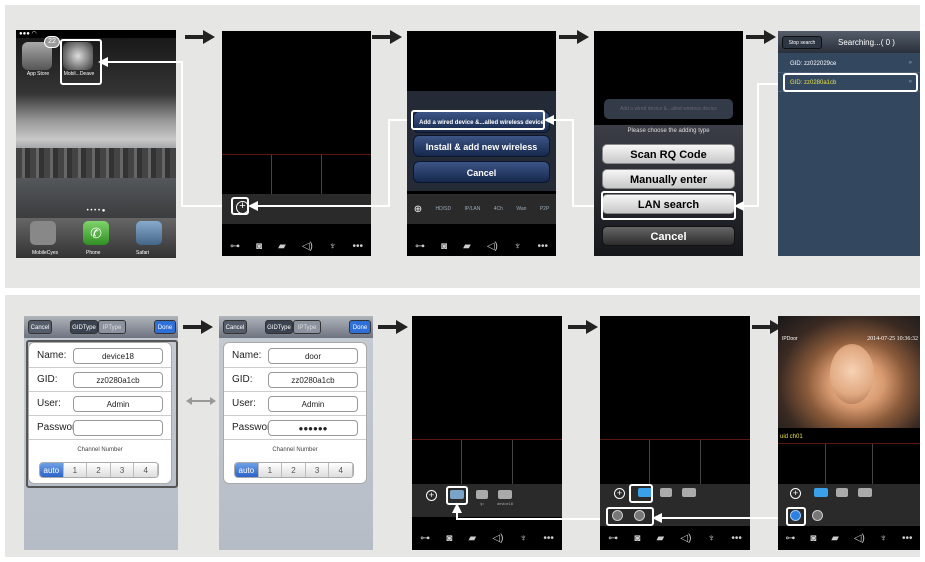 The height and width of the screenshot is (562, 925). Describe the element at coordinates (504, 503) in the screenshot. I see `device-18-label: device18` at that location.